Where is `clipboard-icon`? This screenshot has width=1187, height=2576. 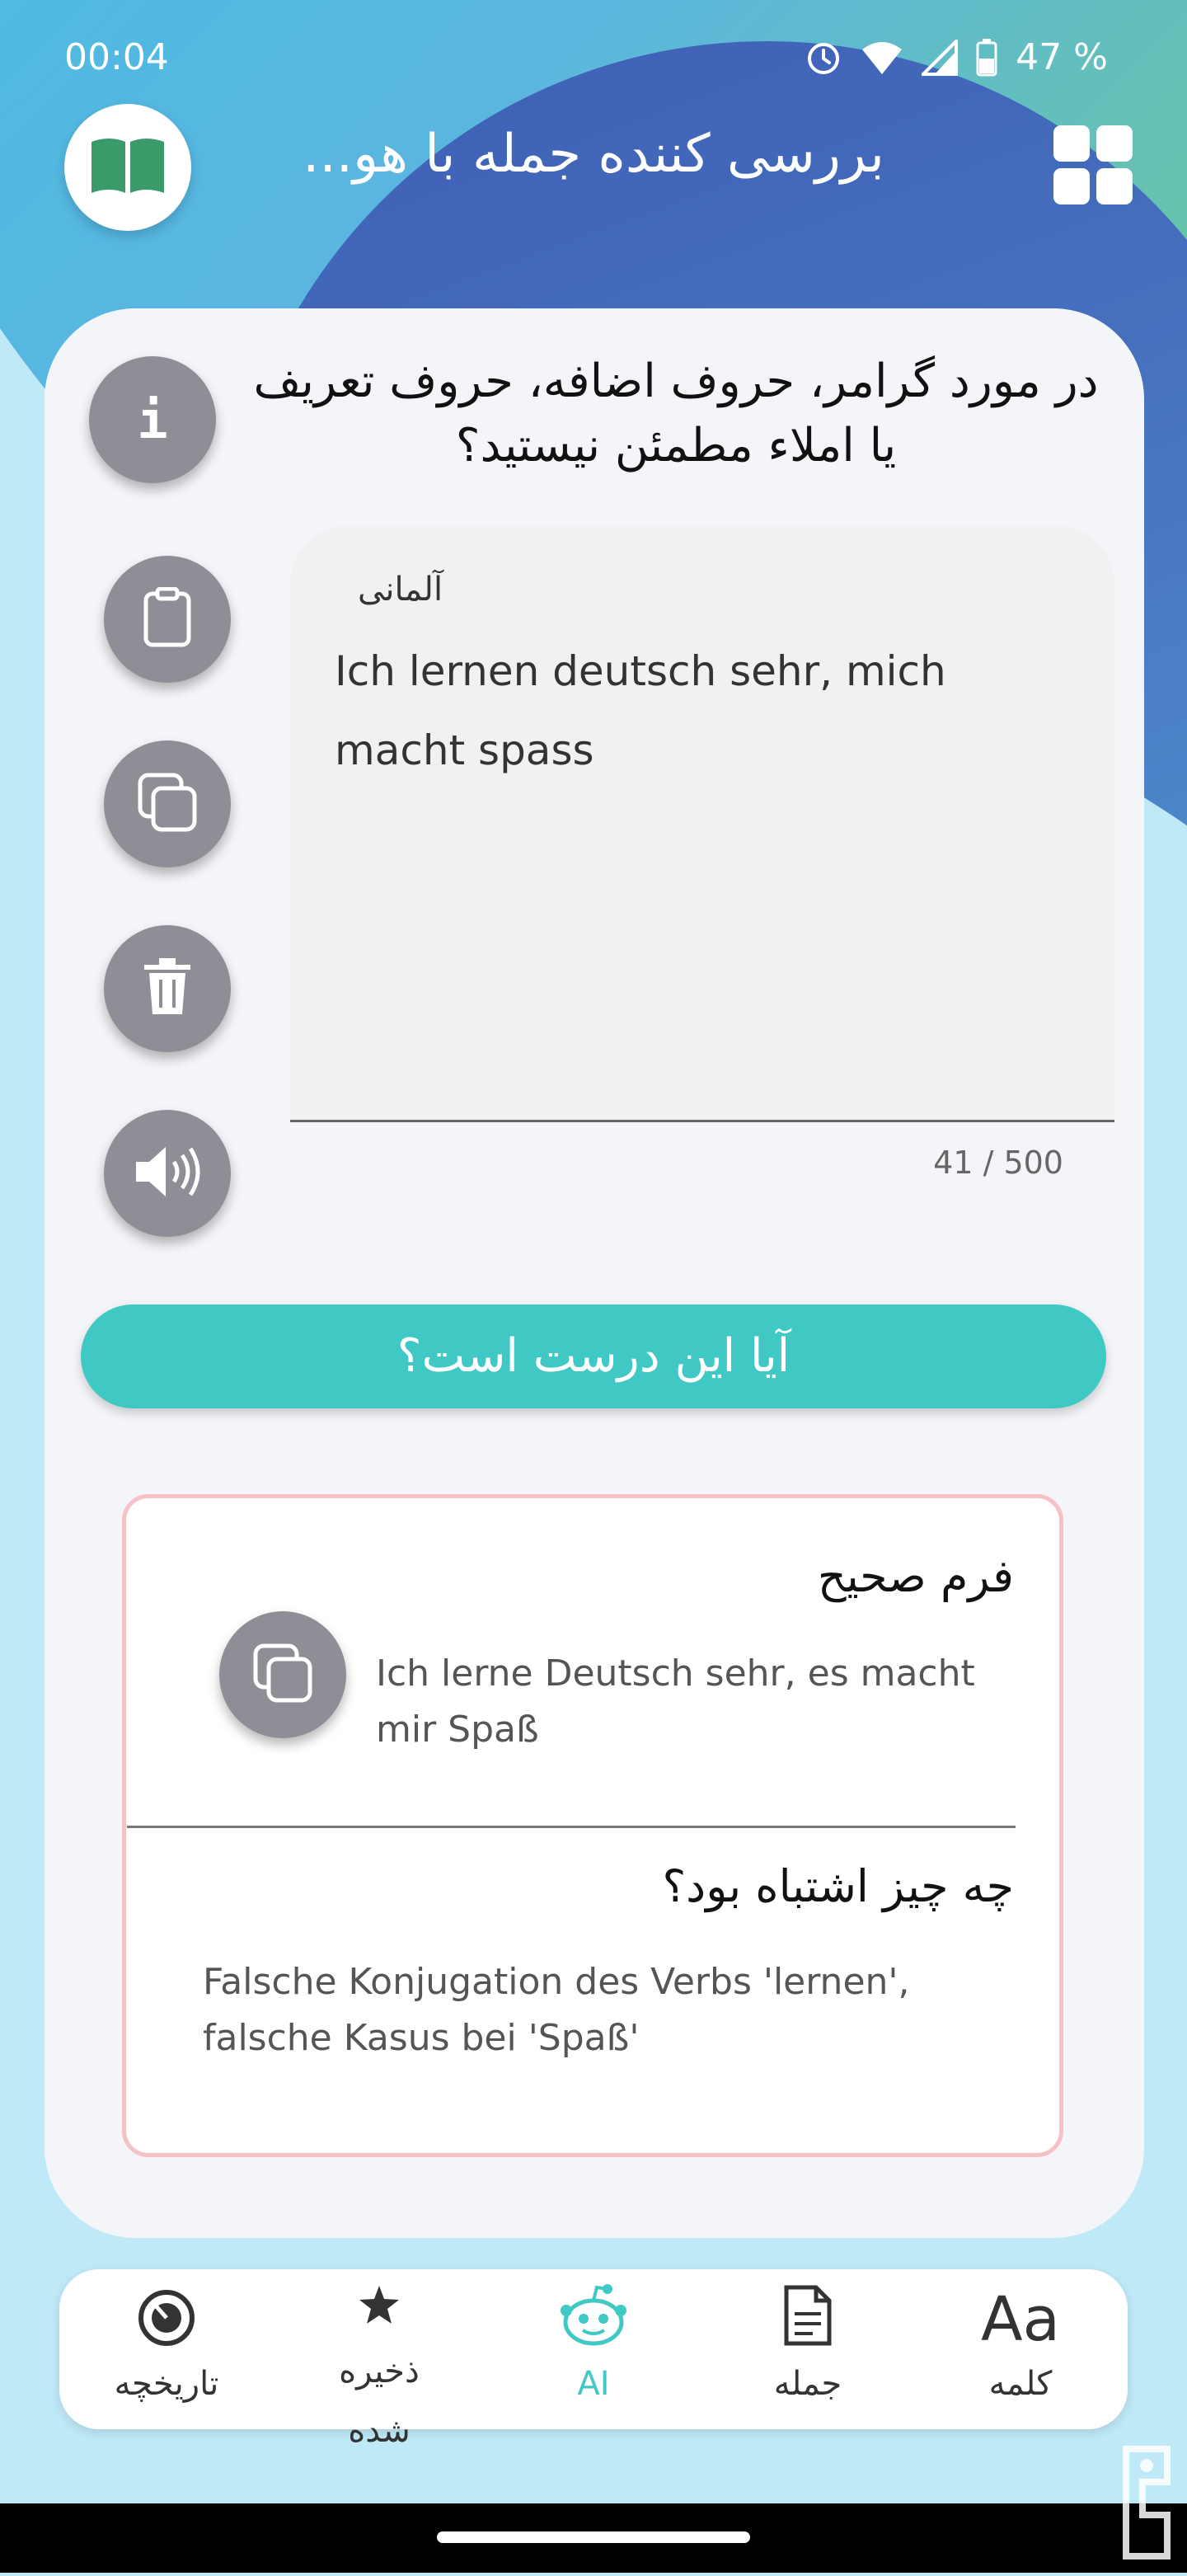
clipboard-icon is located at coordinates (167, 618).